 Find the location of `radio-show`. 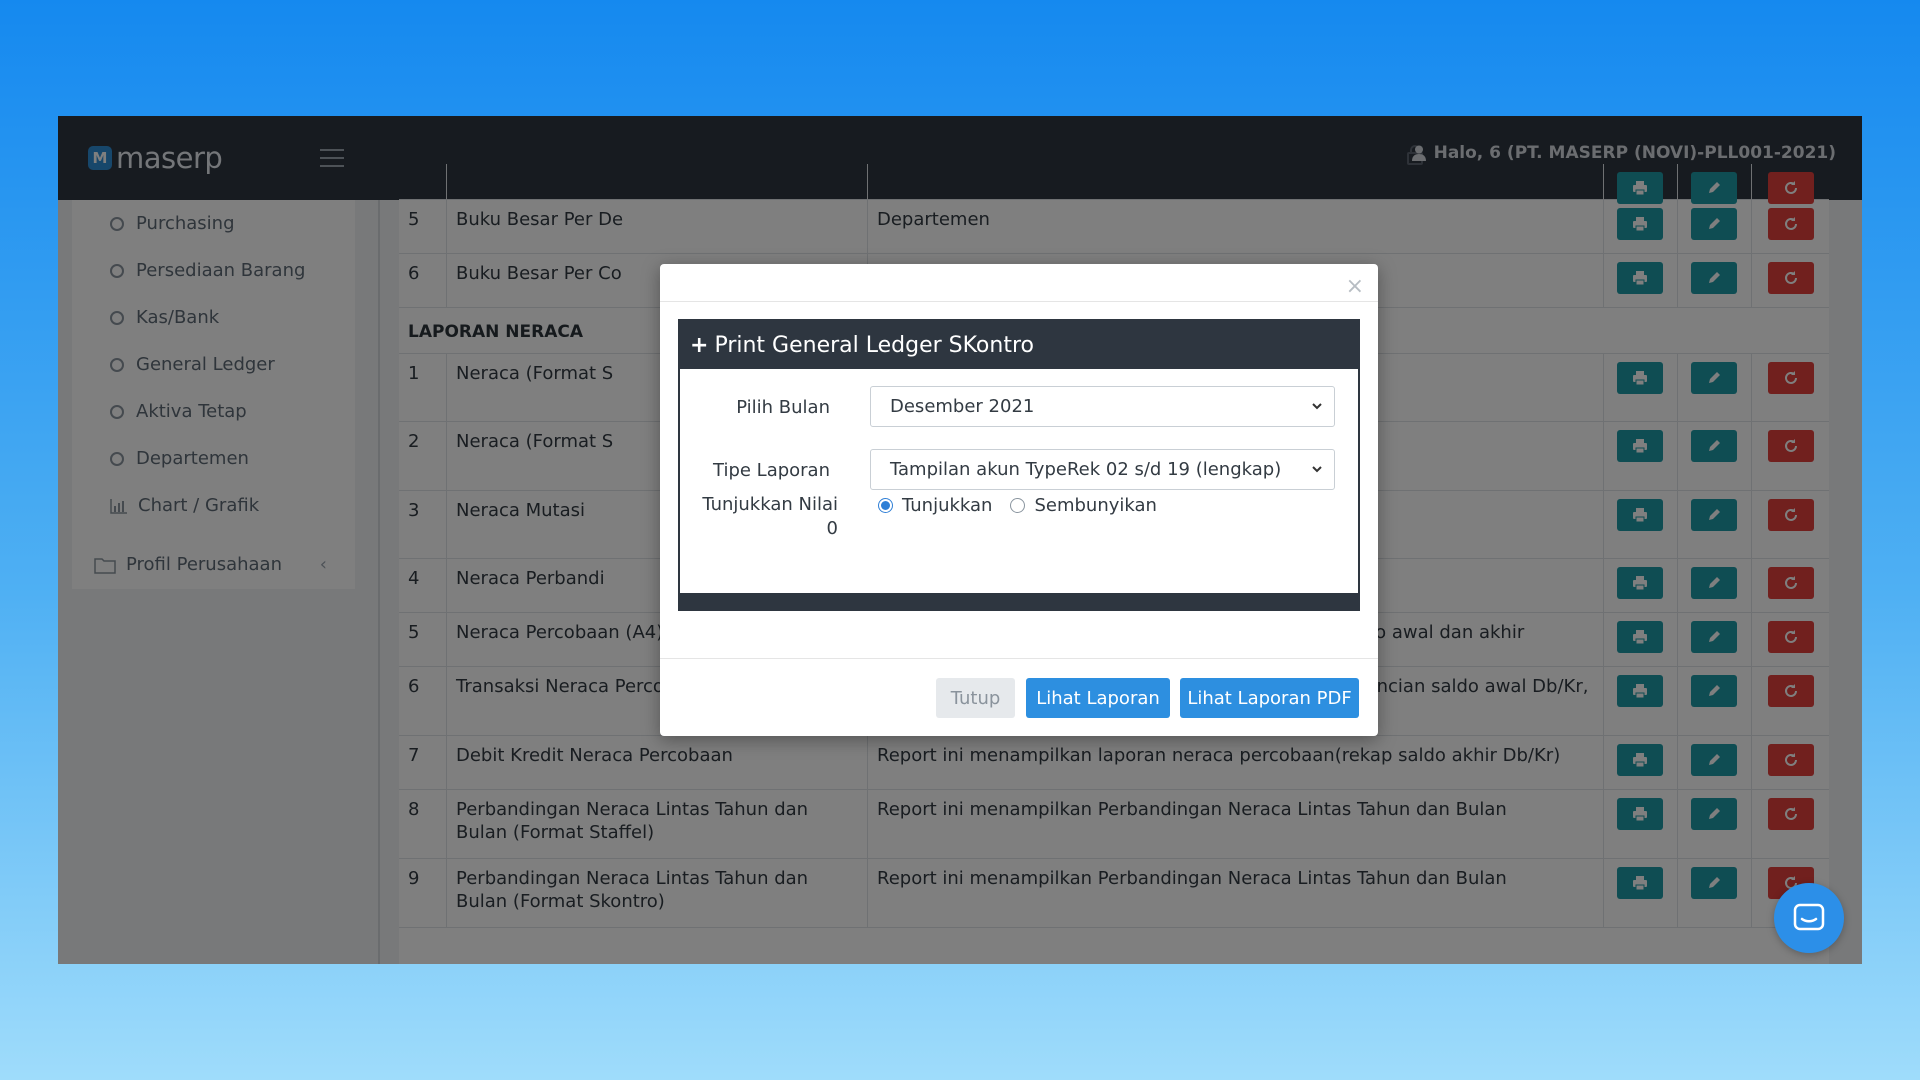

radio-show is located at coordinates (885, 505).